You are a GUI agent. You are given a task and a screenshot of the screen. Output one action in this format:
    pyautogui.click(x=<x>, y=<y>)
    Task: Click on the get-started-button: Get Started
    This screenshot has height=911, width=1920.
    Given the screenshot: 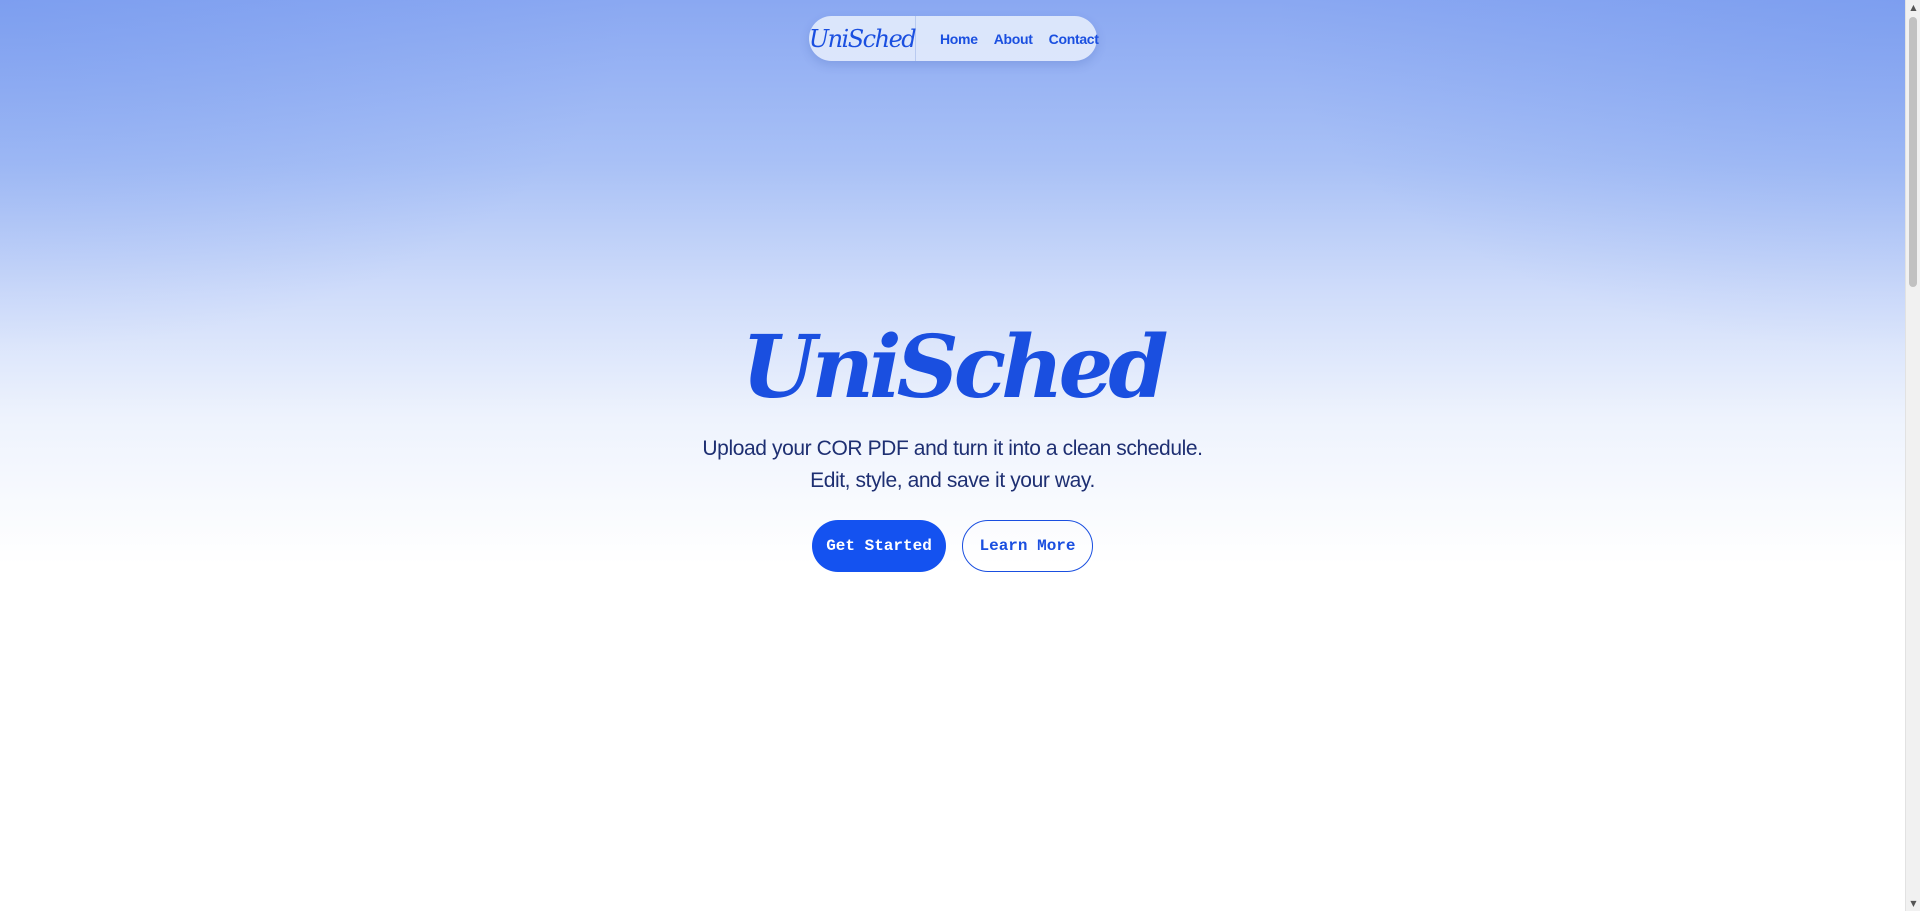 What is the action you would take?
    pyautogui.click(x=879, y=546)
    